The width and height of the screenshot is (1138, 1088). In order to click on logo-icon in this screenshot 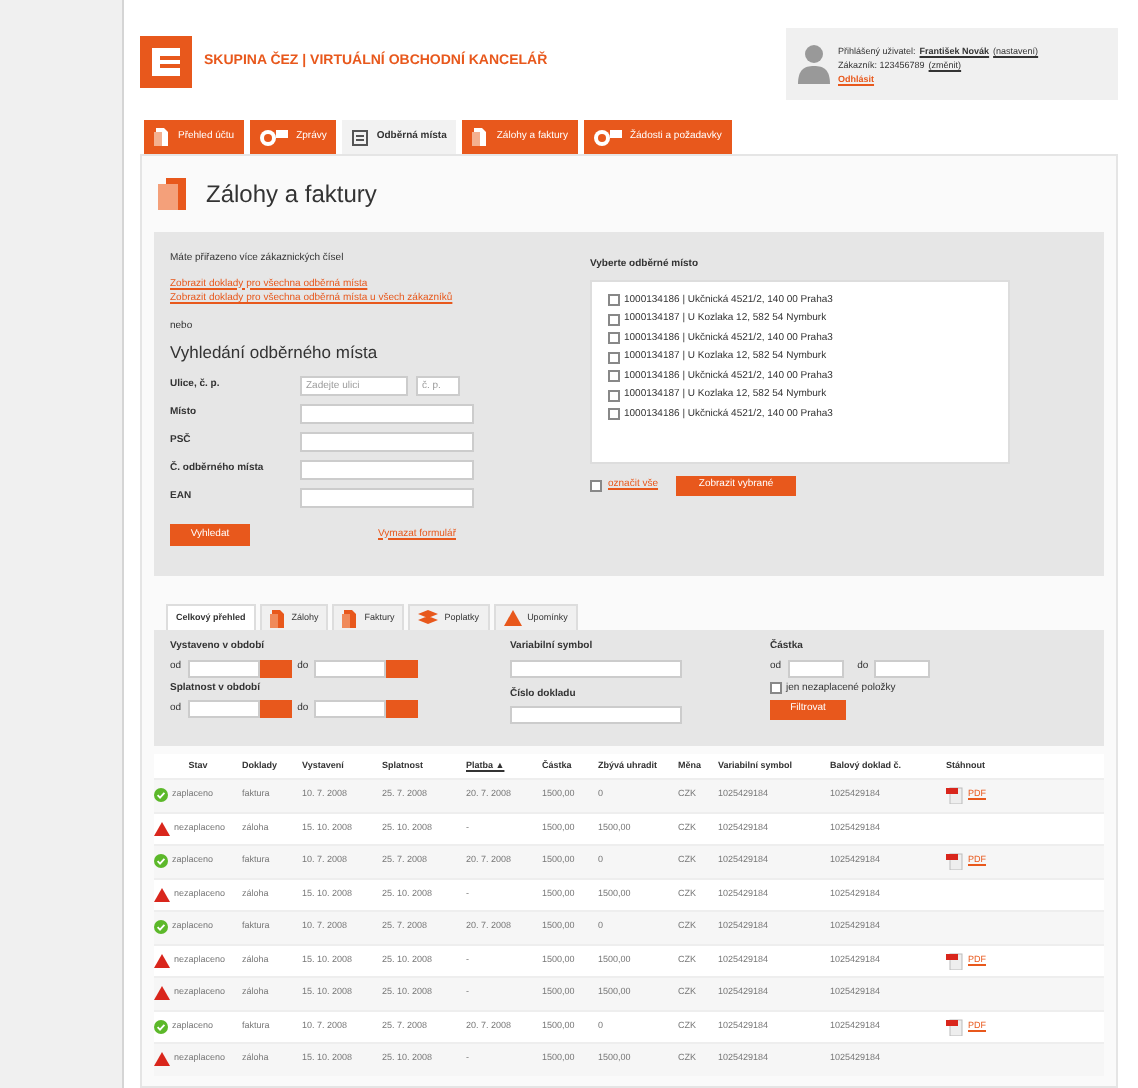, I will do `click(166, 62)`.